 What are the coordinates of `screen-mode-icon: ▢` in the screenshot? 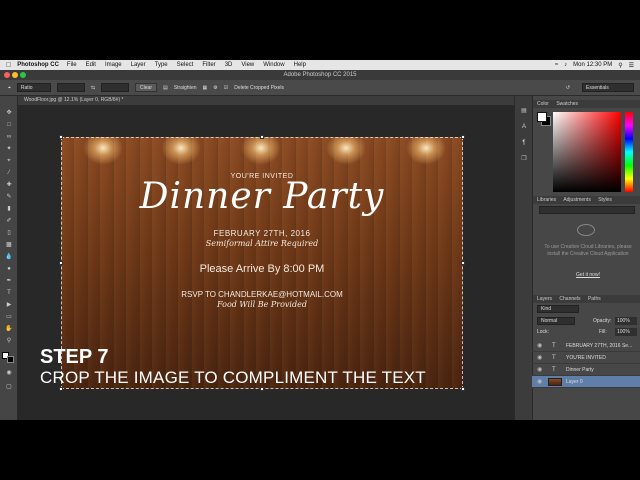 It's located at (9, 387).